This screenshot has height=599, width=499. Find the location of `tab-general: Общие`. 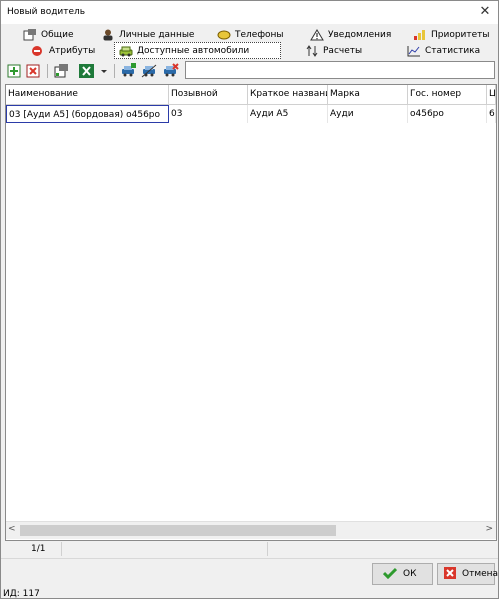

tab-general: Общие is located at coordinates (46, 34).